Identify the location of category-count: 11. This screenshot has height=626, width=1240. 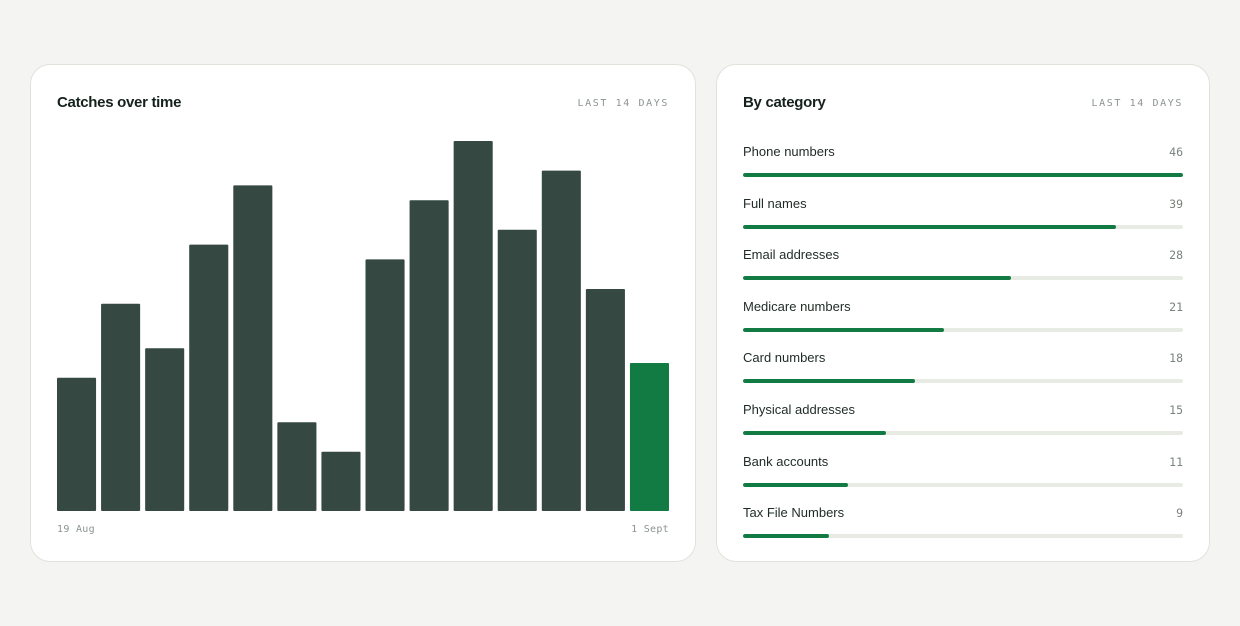
(1176, 461).